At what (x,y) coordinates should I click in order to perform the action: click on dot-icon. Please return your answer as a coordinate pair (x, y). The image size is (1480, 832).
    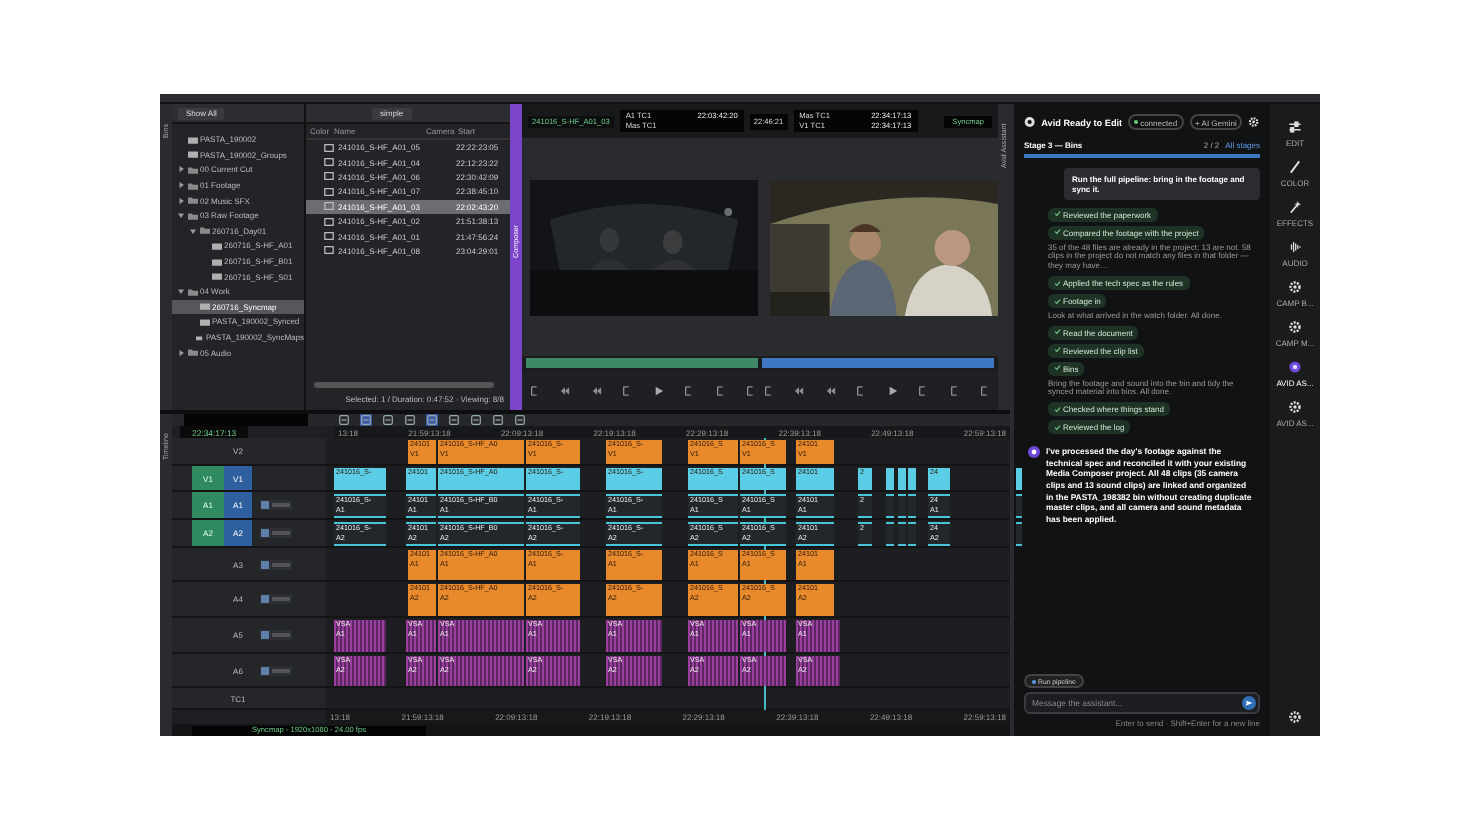
    Looking at the image, I should click on (1294, 367).